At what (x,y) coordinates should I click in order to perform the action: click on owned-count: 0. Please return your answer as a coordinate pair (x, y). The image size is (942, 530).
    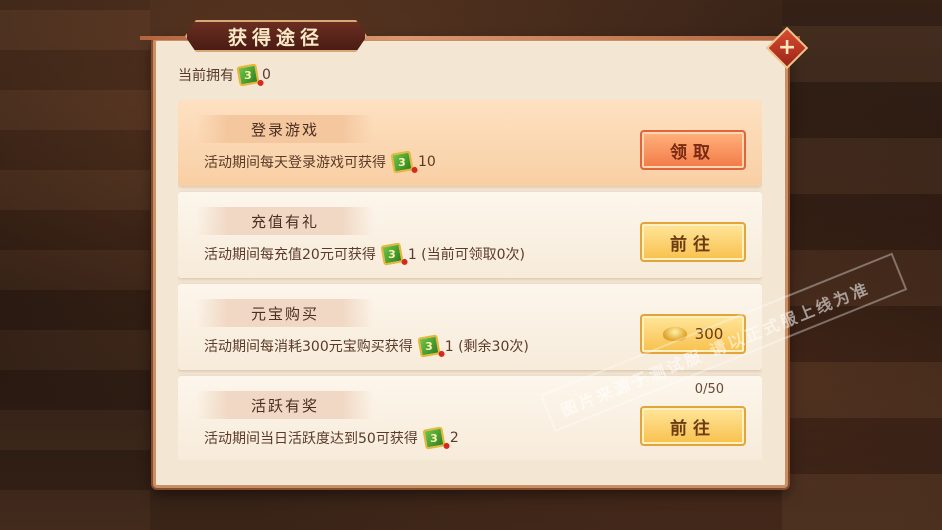
    Looking at the image, I should click on (266, 75).